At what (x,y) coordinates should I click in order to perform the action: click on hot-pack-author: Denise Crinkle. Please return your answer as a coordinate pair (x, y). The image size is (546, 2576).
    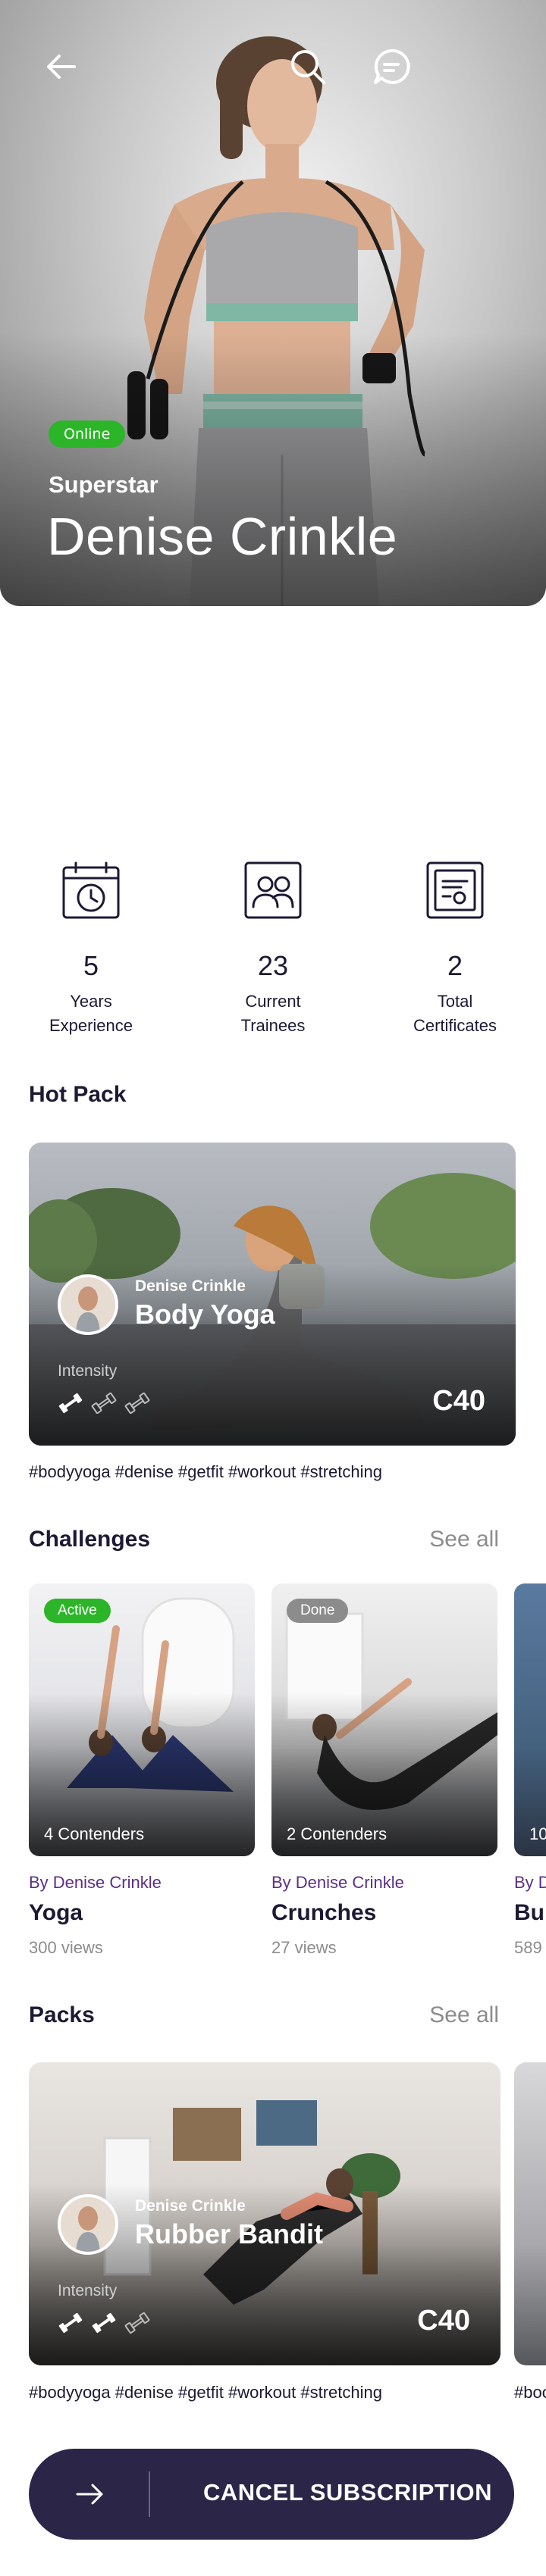
    Looking at the image, I should click on (190, 1286).